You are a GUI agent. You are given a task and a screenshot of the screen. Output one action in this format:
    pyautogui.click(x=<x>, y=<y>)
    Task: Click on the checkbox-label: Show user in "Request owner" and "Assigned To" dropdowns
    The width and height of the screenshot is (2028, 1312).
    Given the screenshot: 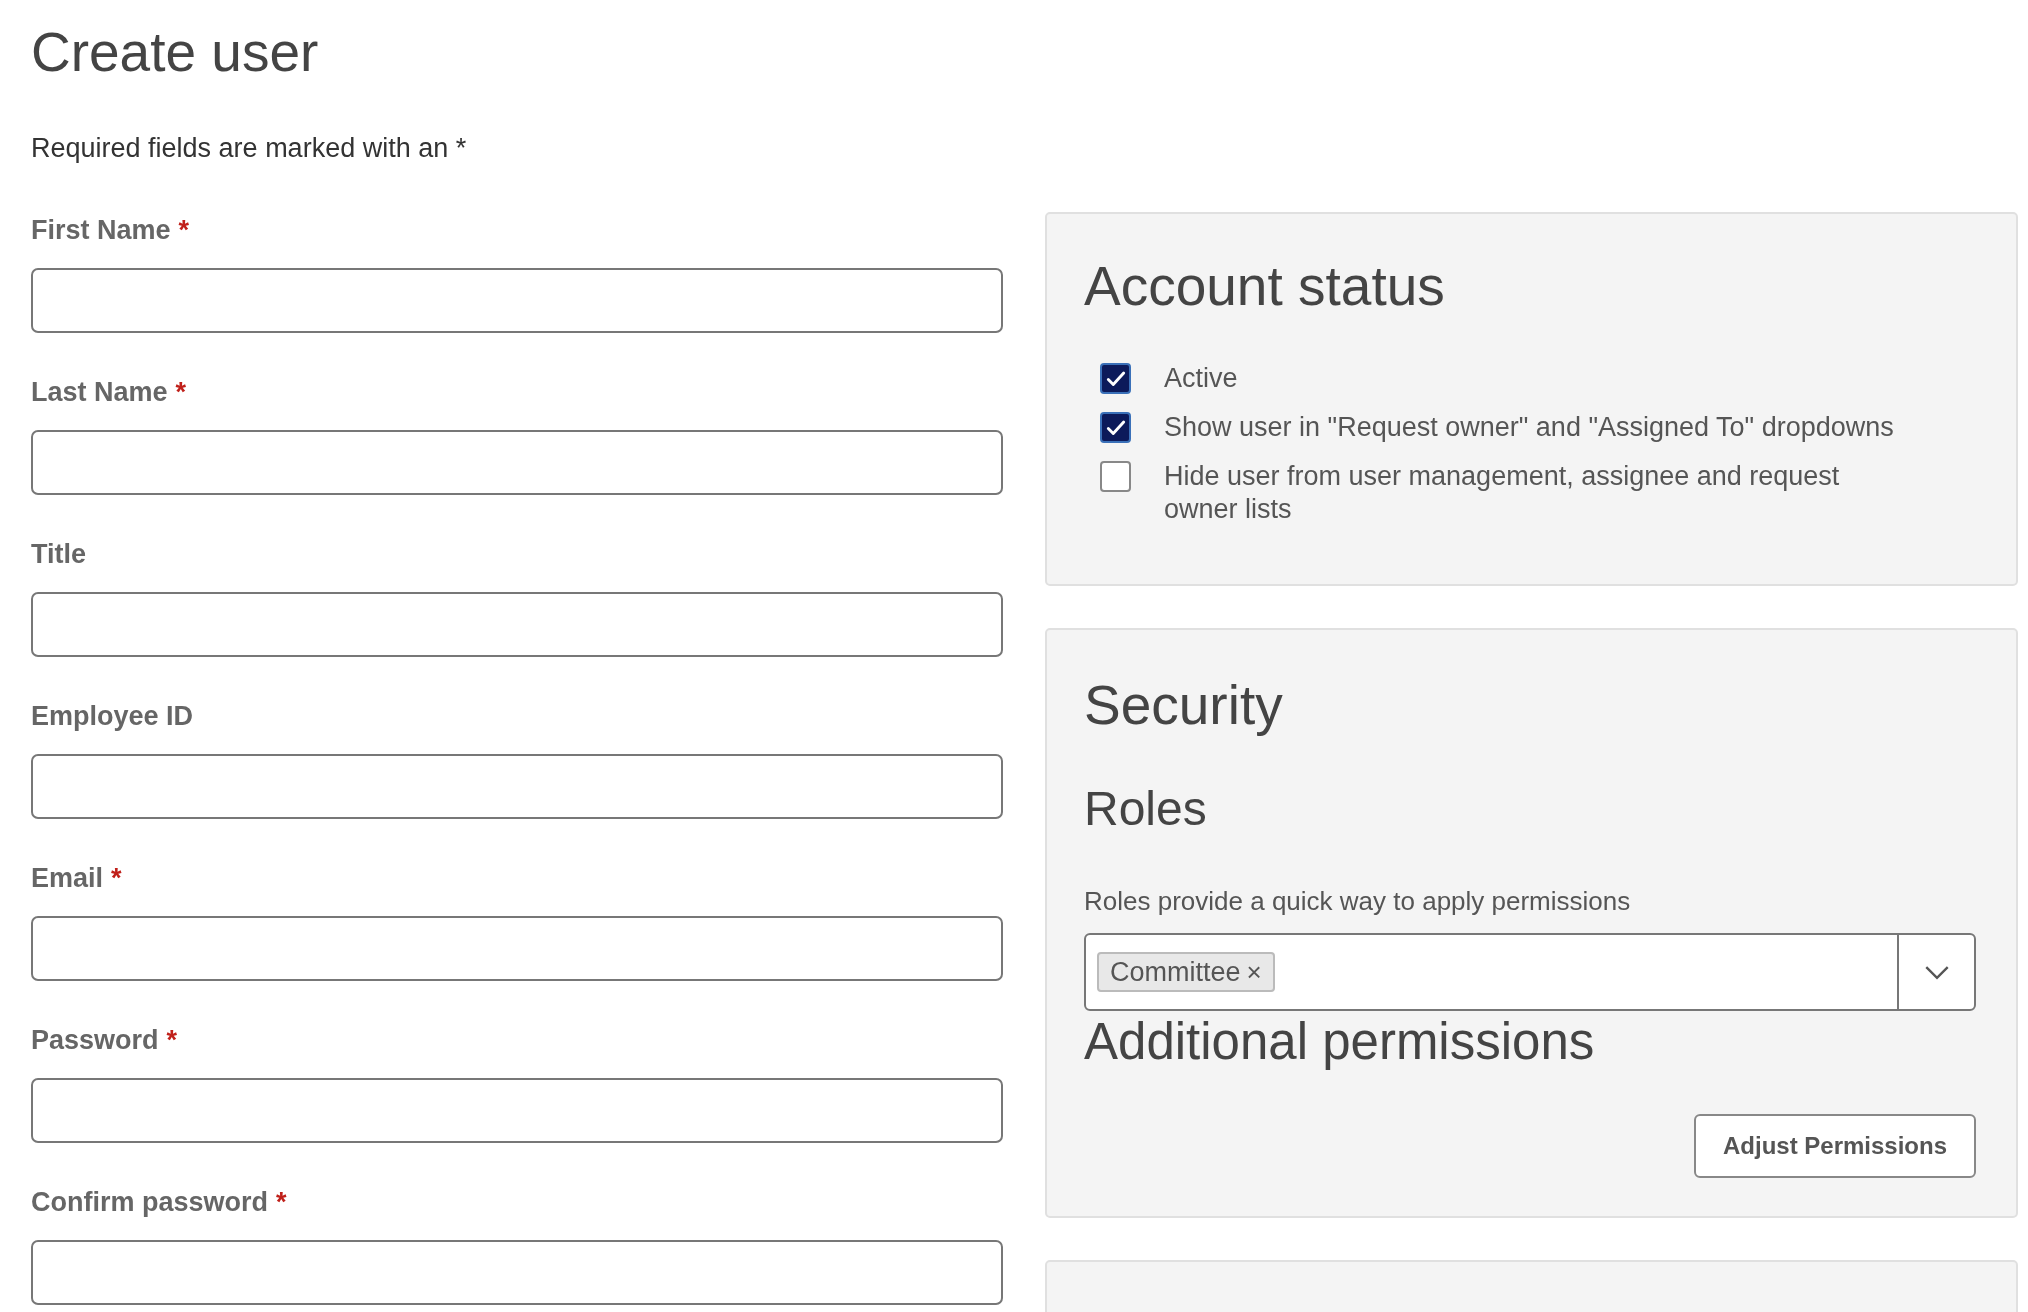 What is the action you would take?
    pyautogui.click(x=1529, y=427)
    